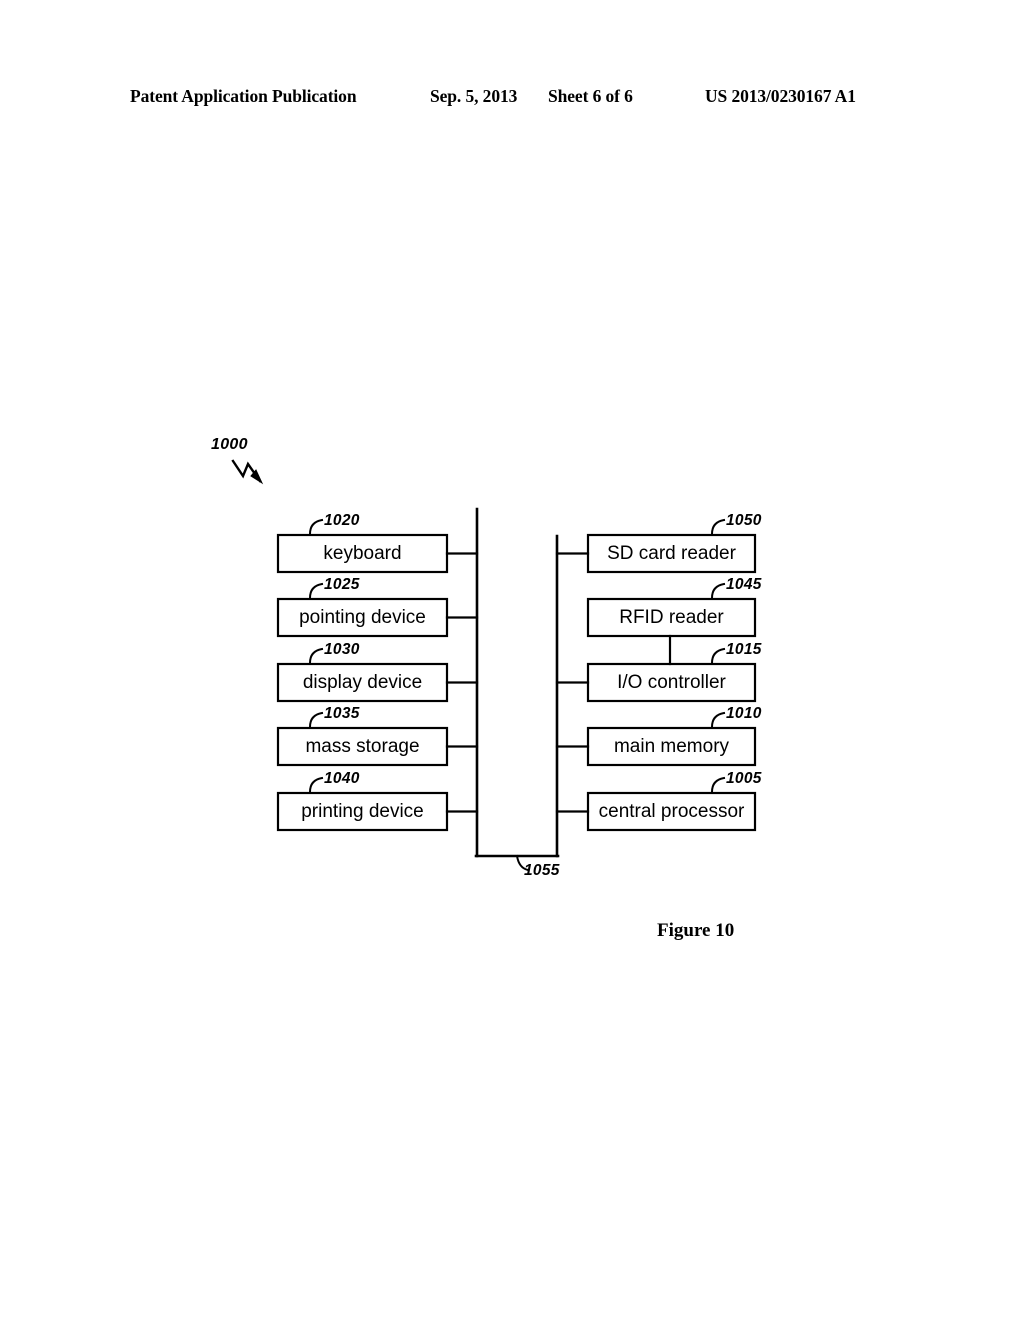 This screenshot has height=1320, width=1024. What do you see at coordinates (342, 649) in the screenshot?
I see `ref-display-device: 1030` at bounding box center [342, 649].